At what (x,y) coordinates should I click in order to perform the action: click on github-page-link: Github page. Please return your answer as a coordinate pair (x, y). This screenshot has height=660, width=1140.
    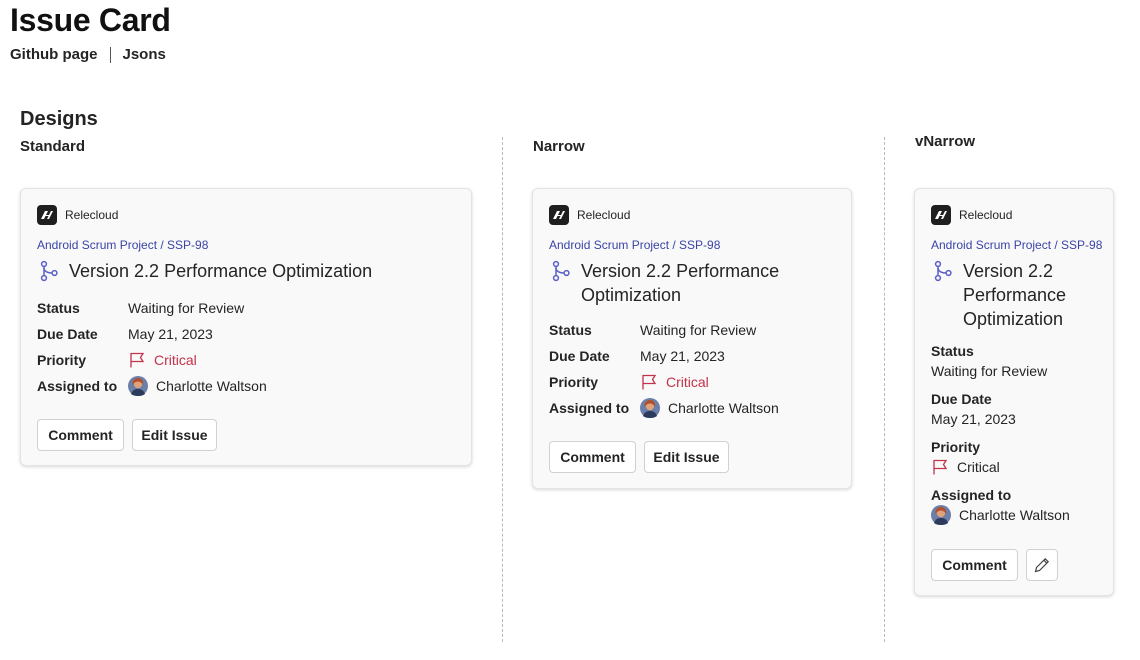
    Looking at the image, I should click on (54, 54).